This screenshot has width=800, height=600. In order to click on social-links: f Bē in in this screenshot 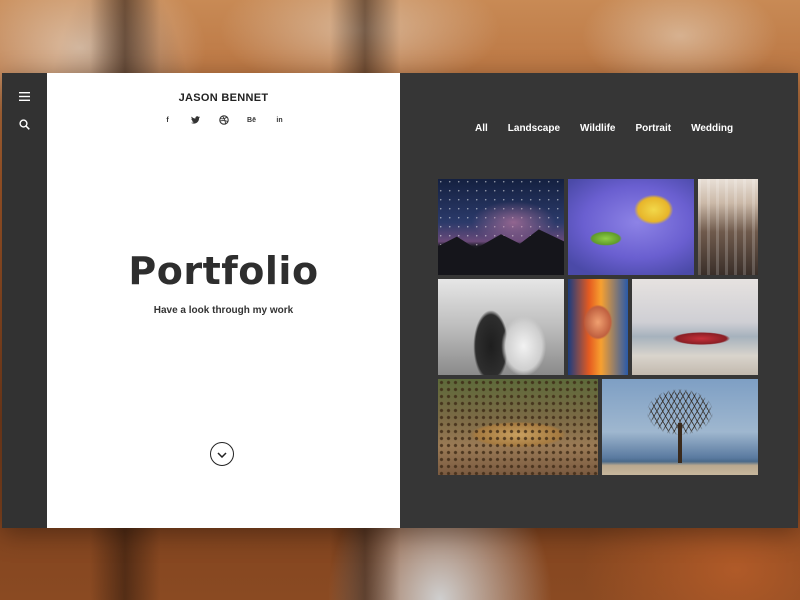, I will do `click(223, 120)`.